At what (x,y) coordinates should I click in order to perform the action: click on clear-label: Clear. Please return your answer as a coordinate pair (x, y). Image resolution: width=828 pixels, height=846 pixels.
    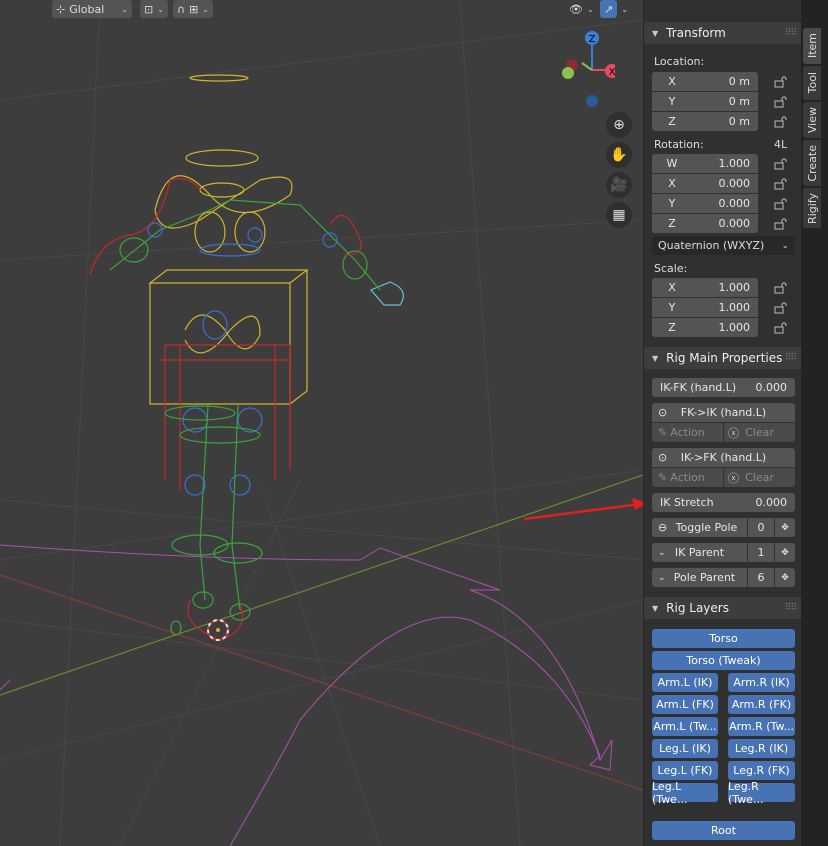
    Looking at the image, I should click on (759, 477).